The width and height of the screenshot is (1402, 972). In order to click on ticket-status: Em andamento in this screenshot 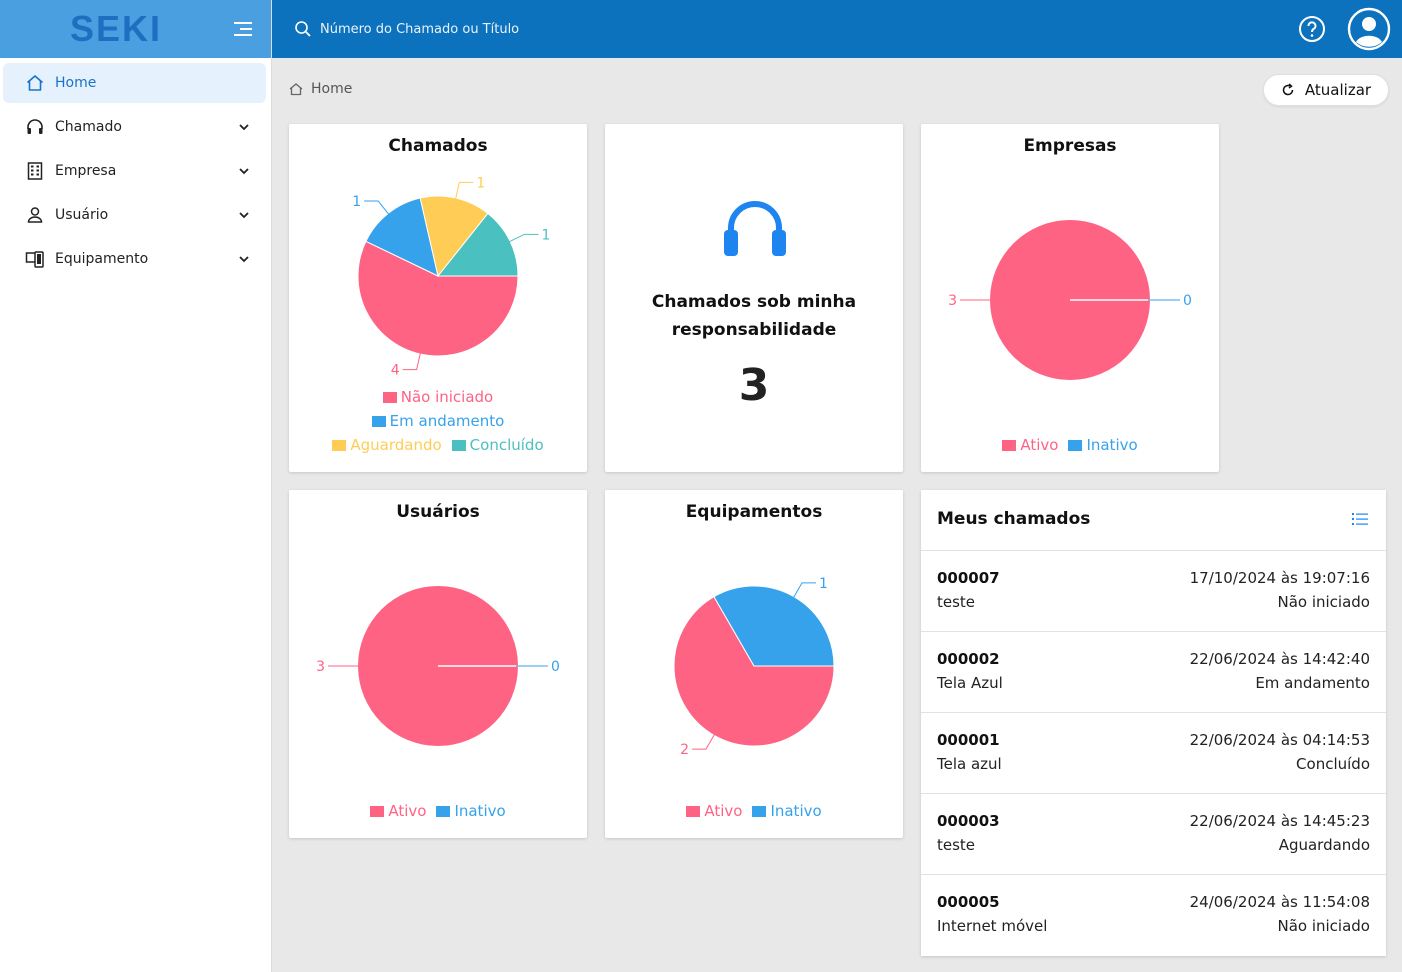, I will do `click(1312, 683)`.